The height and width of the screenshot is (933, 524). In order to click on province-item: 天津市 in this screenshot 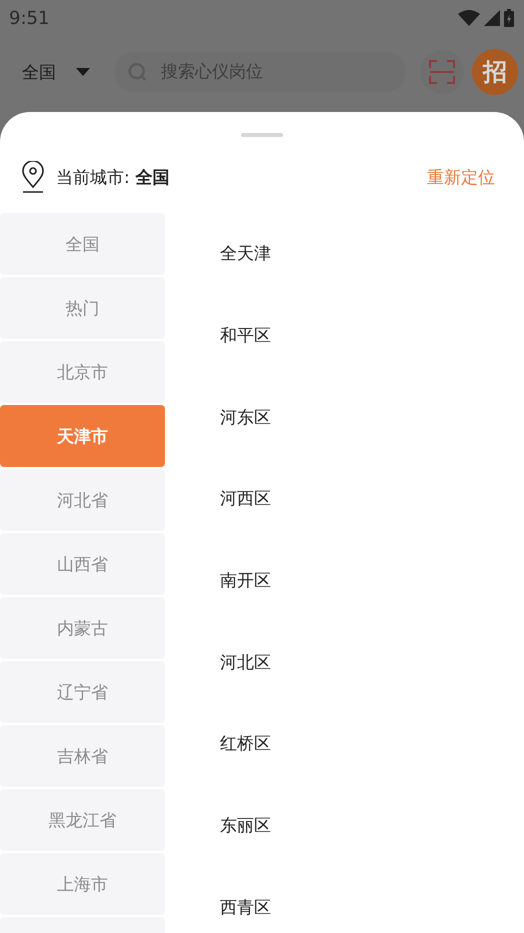, I will do `click(82, 436)`.